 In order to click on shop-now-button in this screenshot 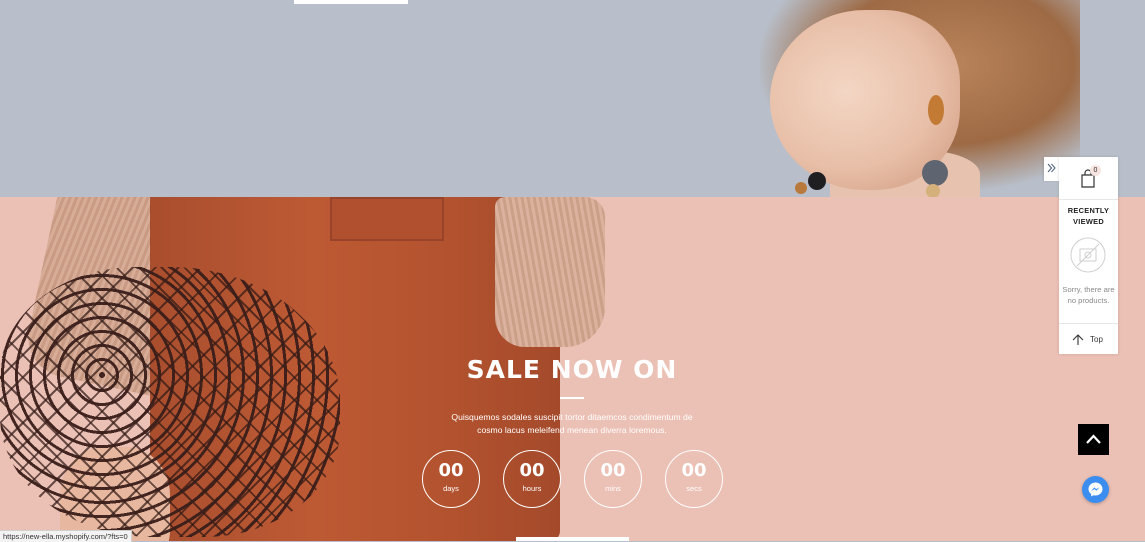, I will do `click(572, 539)`.